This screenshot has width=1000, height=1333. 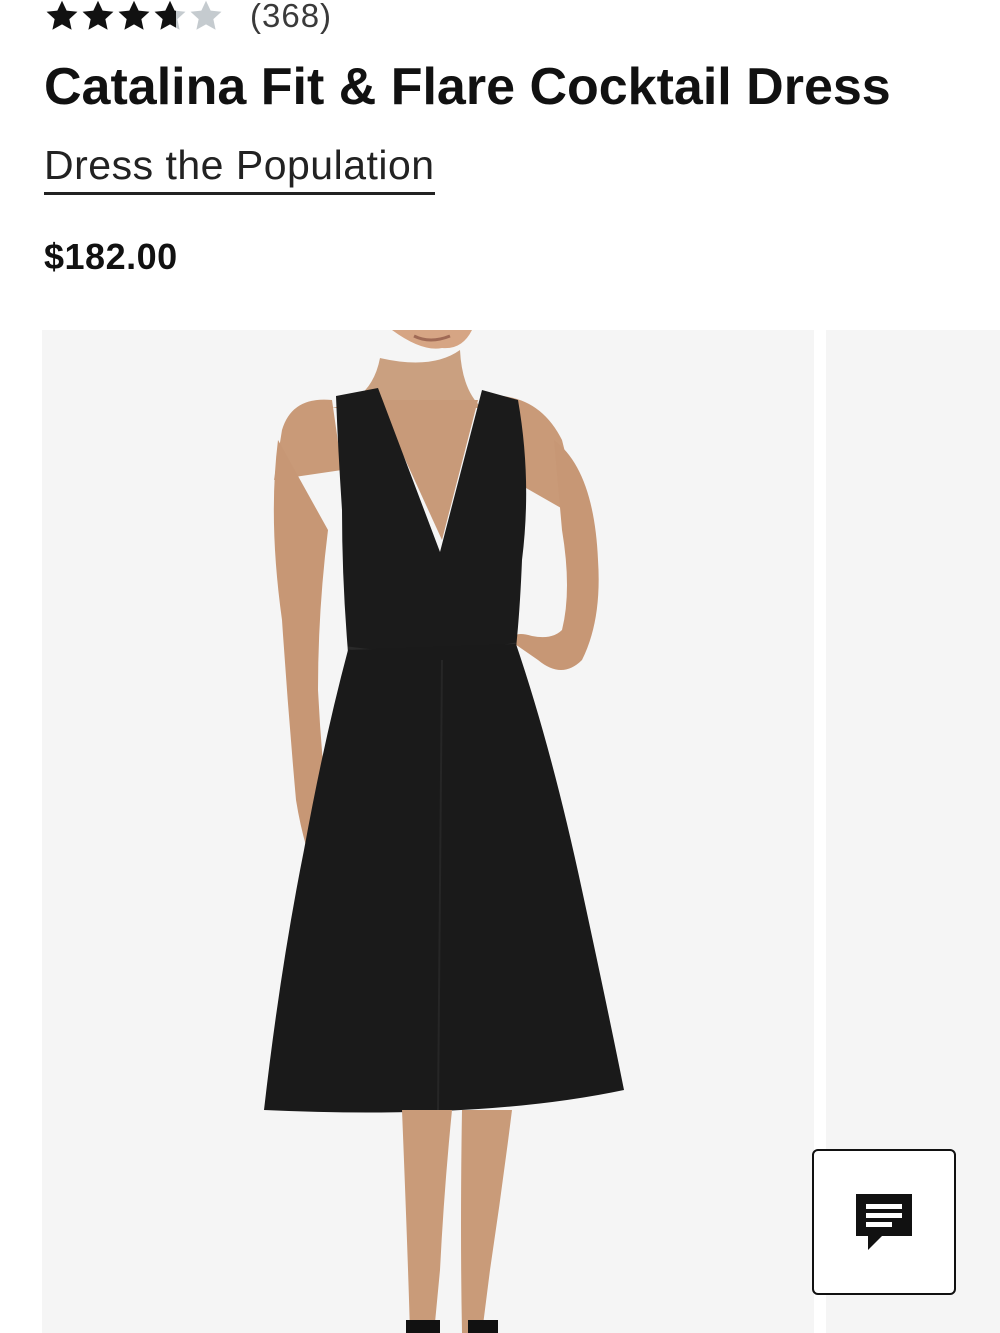 I want to click on chat-button, so click(x=884, y=1222).